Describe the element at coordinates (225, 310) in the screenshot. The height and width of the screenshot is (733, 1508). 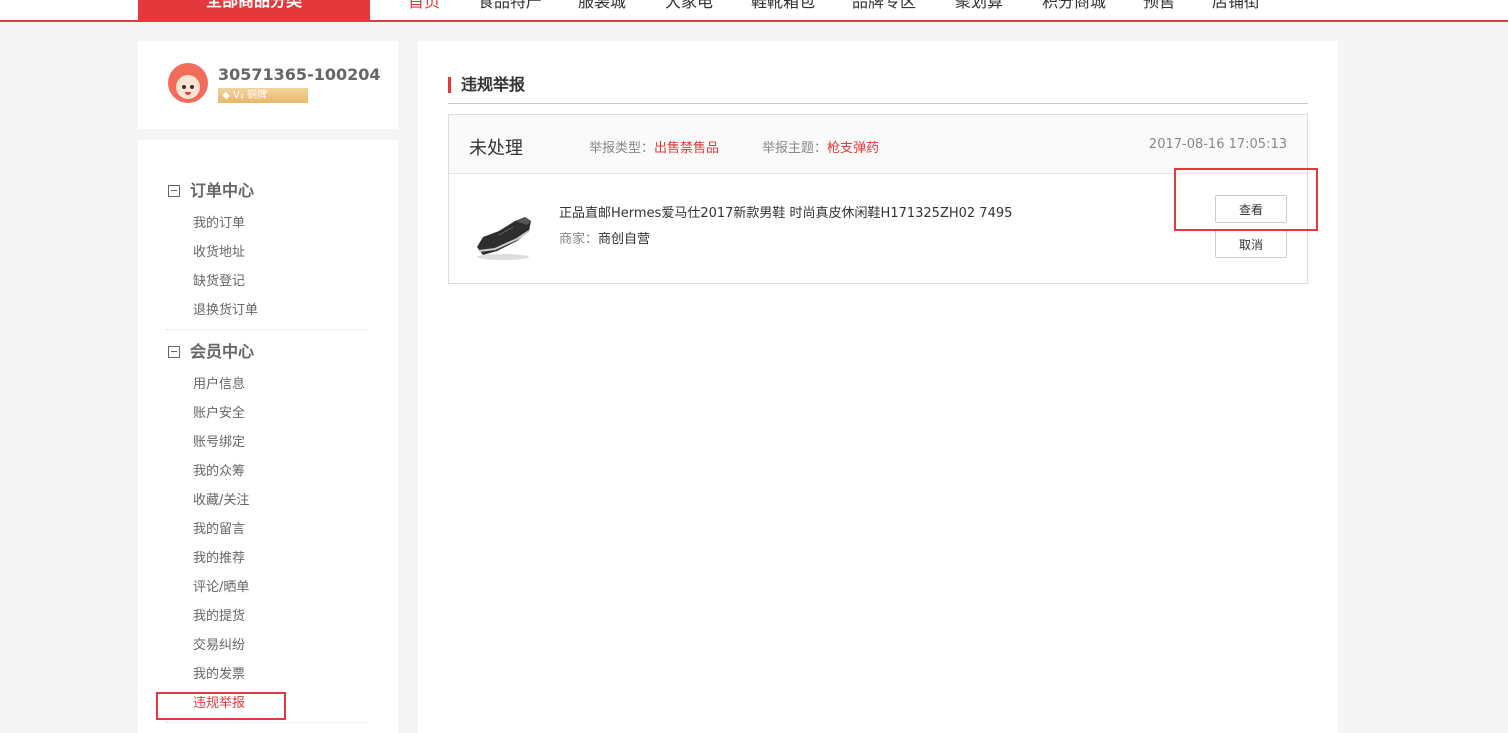
I see `sidebar-item-returns: 退换货订单` at that location.